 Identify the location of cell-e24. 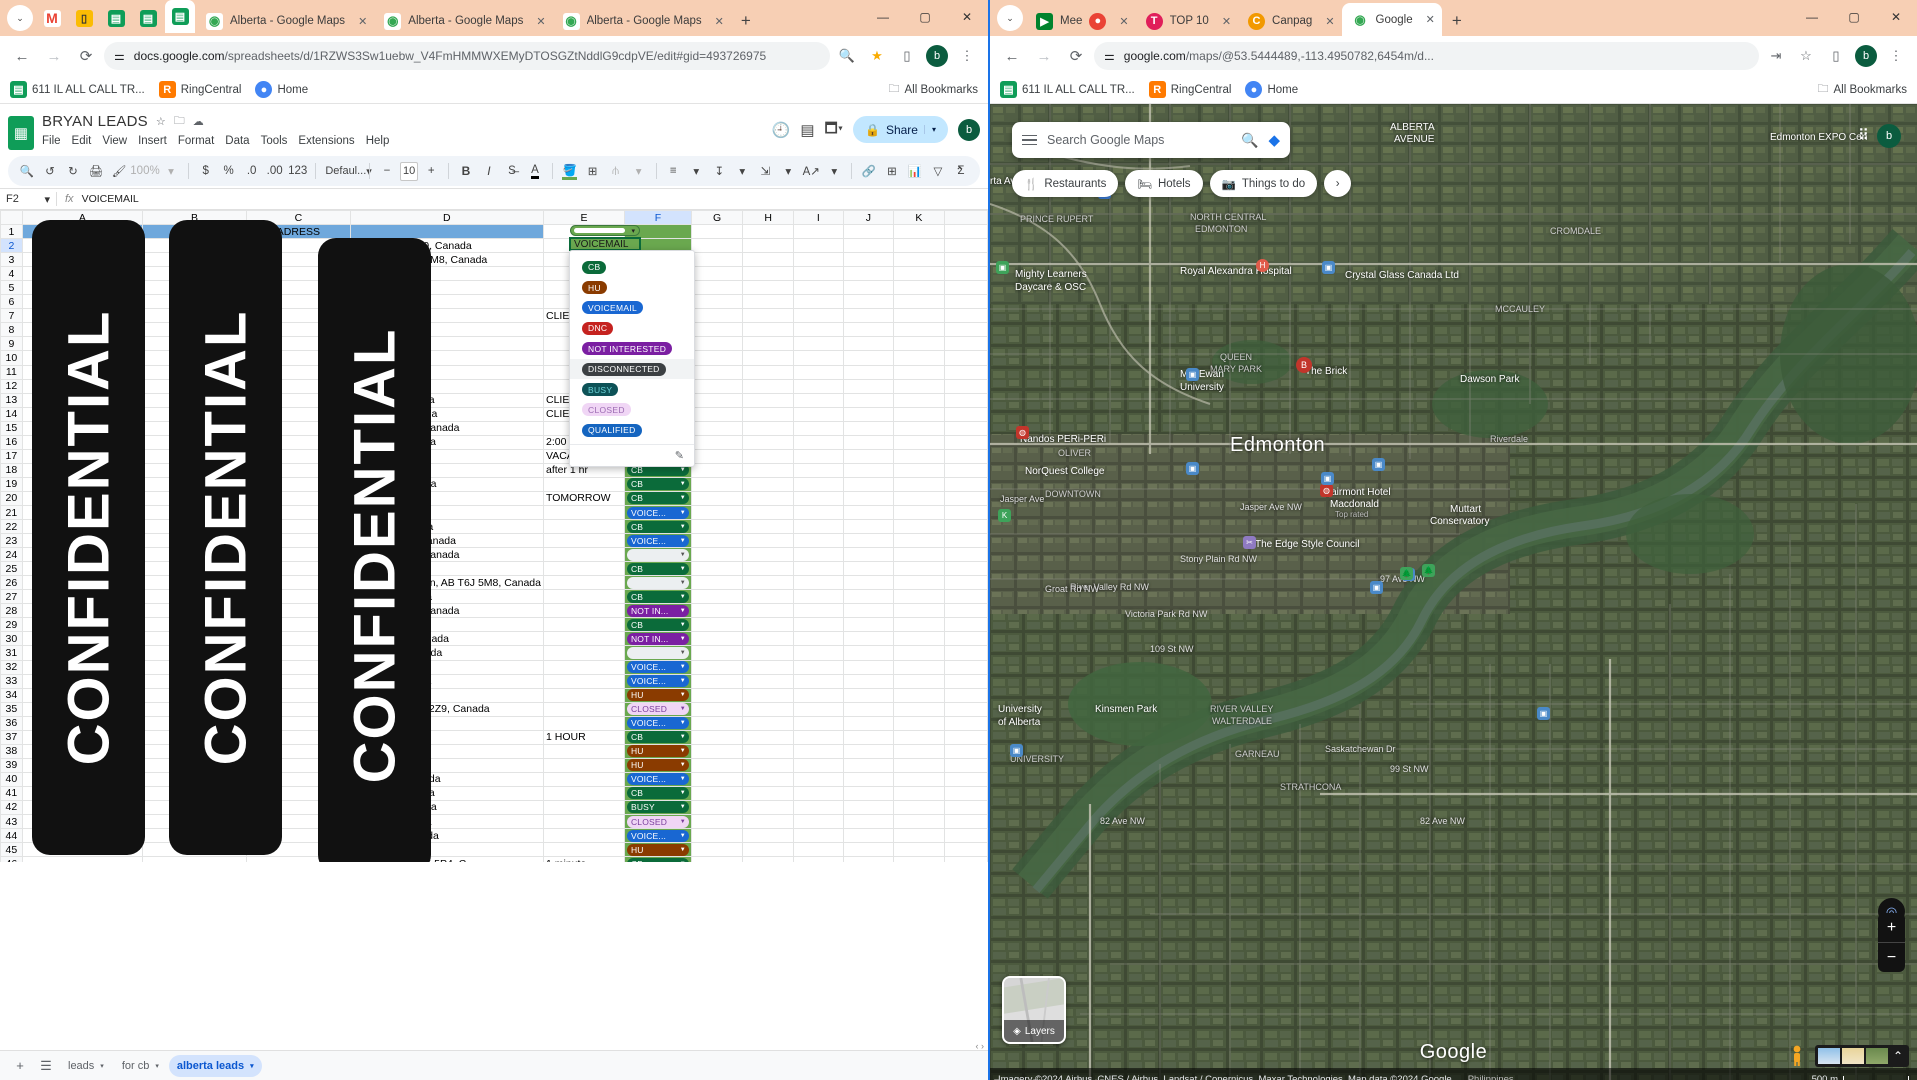
(584, 555).